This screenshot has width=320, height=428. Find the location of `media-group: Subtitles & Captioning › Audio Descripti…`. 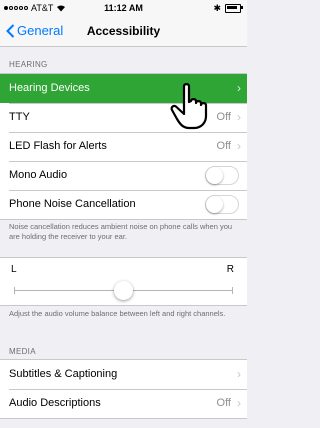

media-group: Subtitles & Captioning › Audio Descripti… is located at coordinates (123, 389).